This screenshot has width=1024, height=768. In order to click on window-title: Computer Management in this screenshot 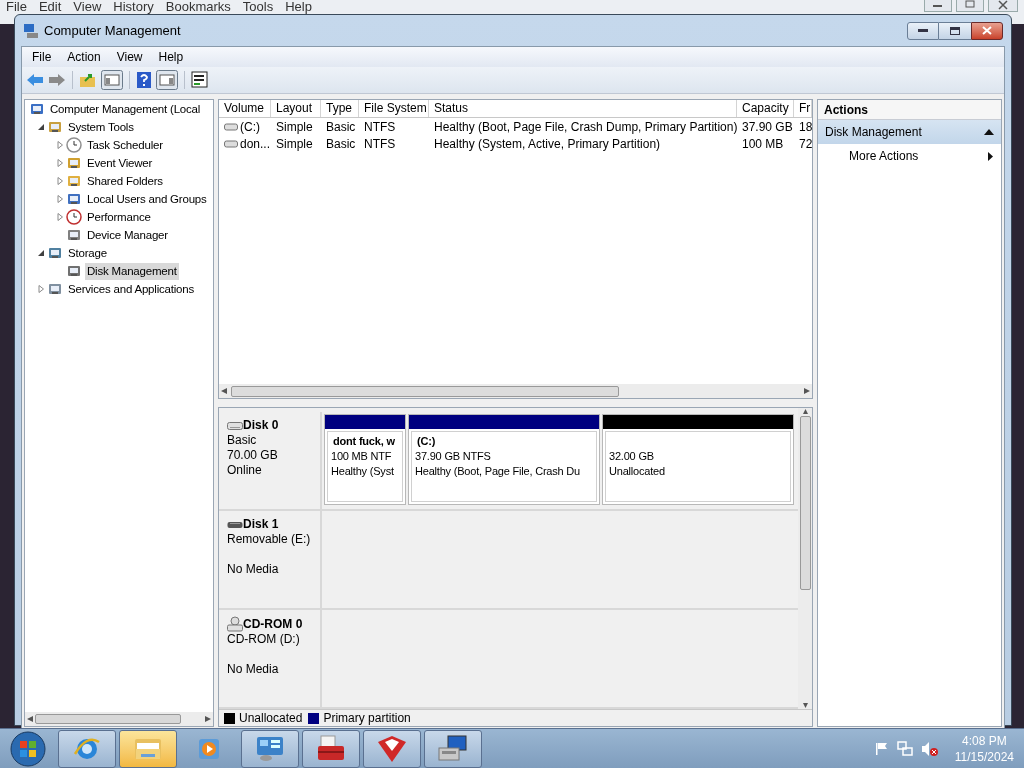, I will do `click(112, 30)`.